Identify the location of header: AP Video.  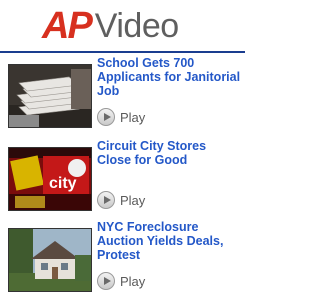
(122, 26).